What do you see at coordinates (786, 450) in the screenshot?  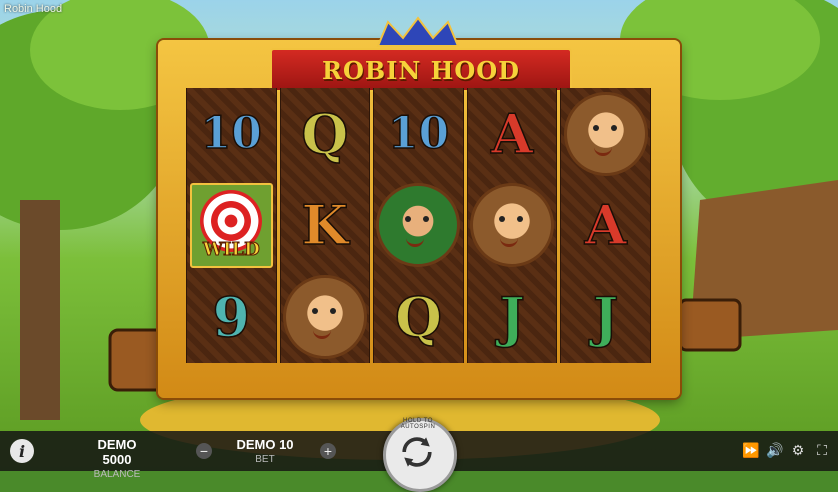 I see `utility-icons: ⏩ 🔊 ⚙ ⛶` at bounding box center [786, 450].